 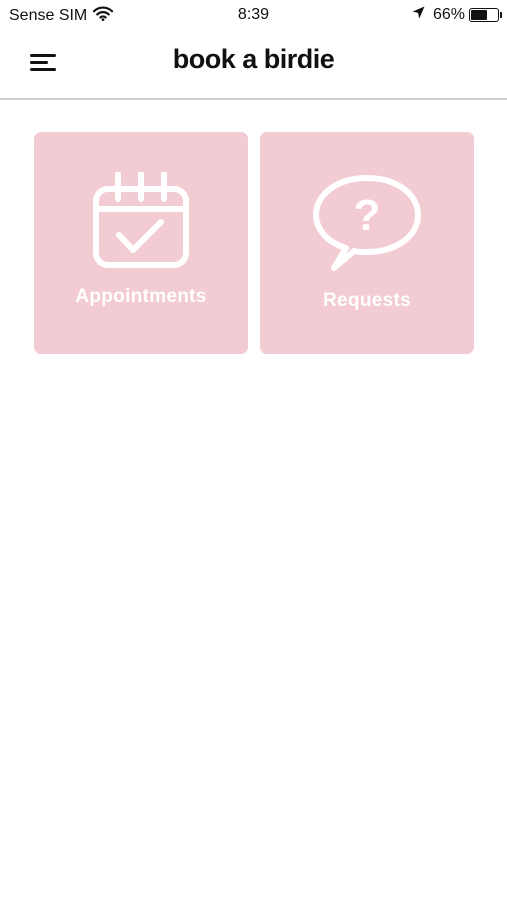 I want to click on status-bar: Sense SIM 8:39 66%, so click(x=253, y=15).